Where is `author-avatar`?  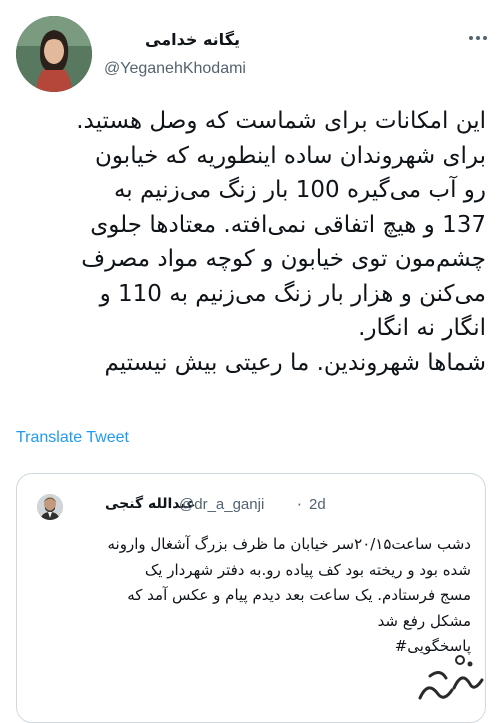 author-avatar is located at coordinates (54, 54).